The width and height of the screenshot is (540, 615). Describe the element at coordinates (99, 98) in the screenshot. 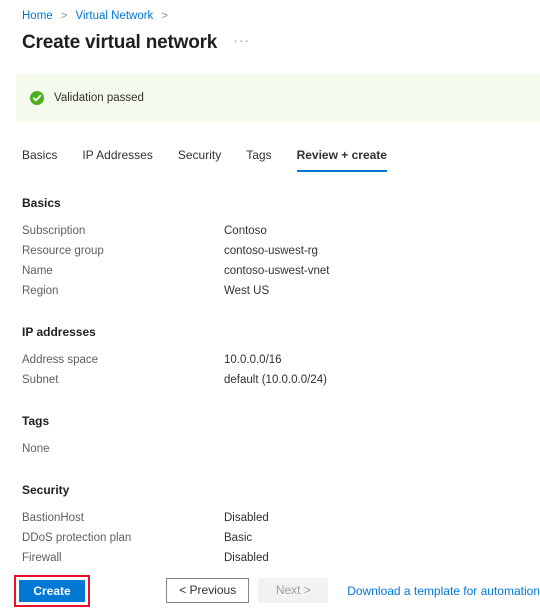

I see `validation-banner-text: Validation passed` at that location.